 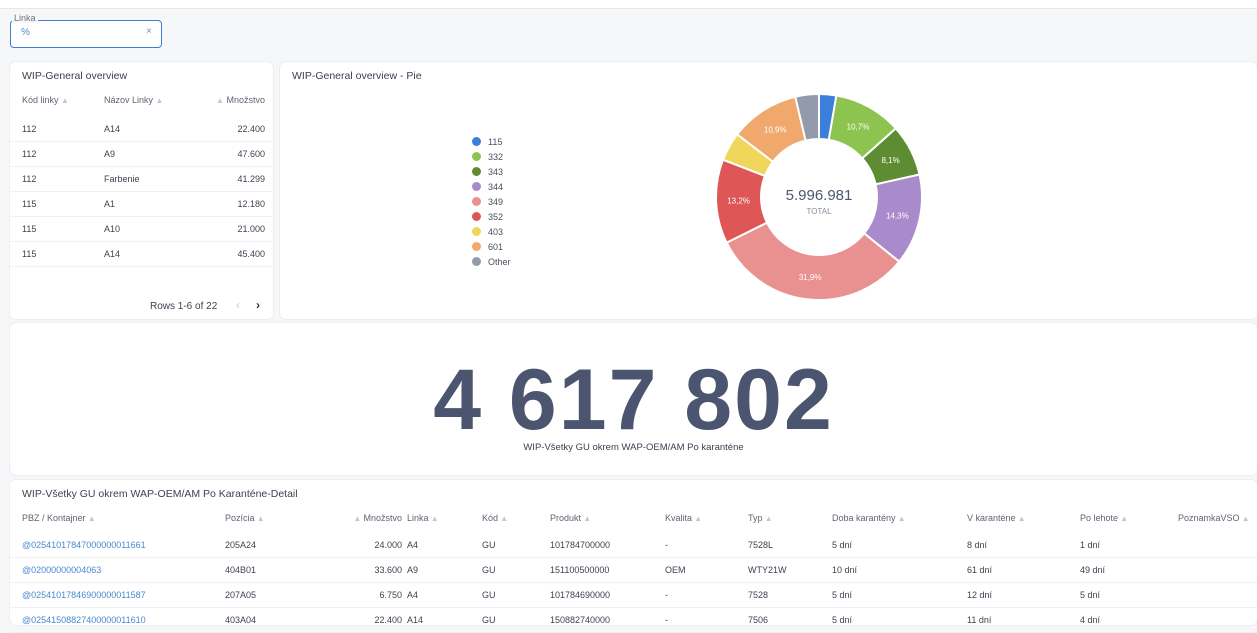 What do you see at coordinates (61, 570) in the screenshot?
I see `container-link: @02000000004063` at bounding box center [61, 570].